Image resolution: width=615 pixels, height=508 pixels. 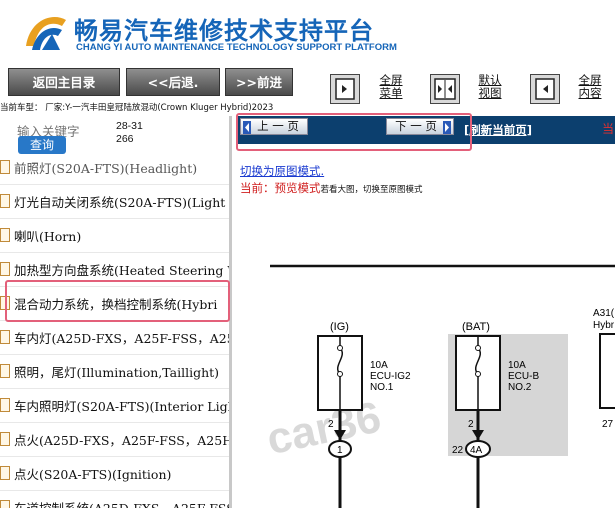 I want to click on selected-item-highlight, so click(x=117, y=301).